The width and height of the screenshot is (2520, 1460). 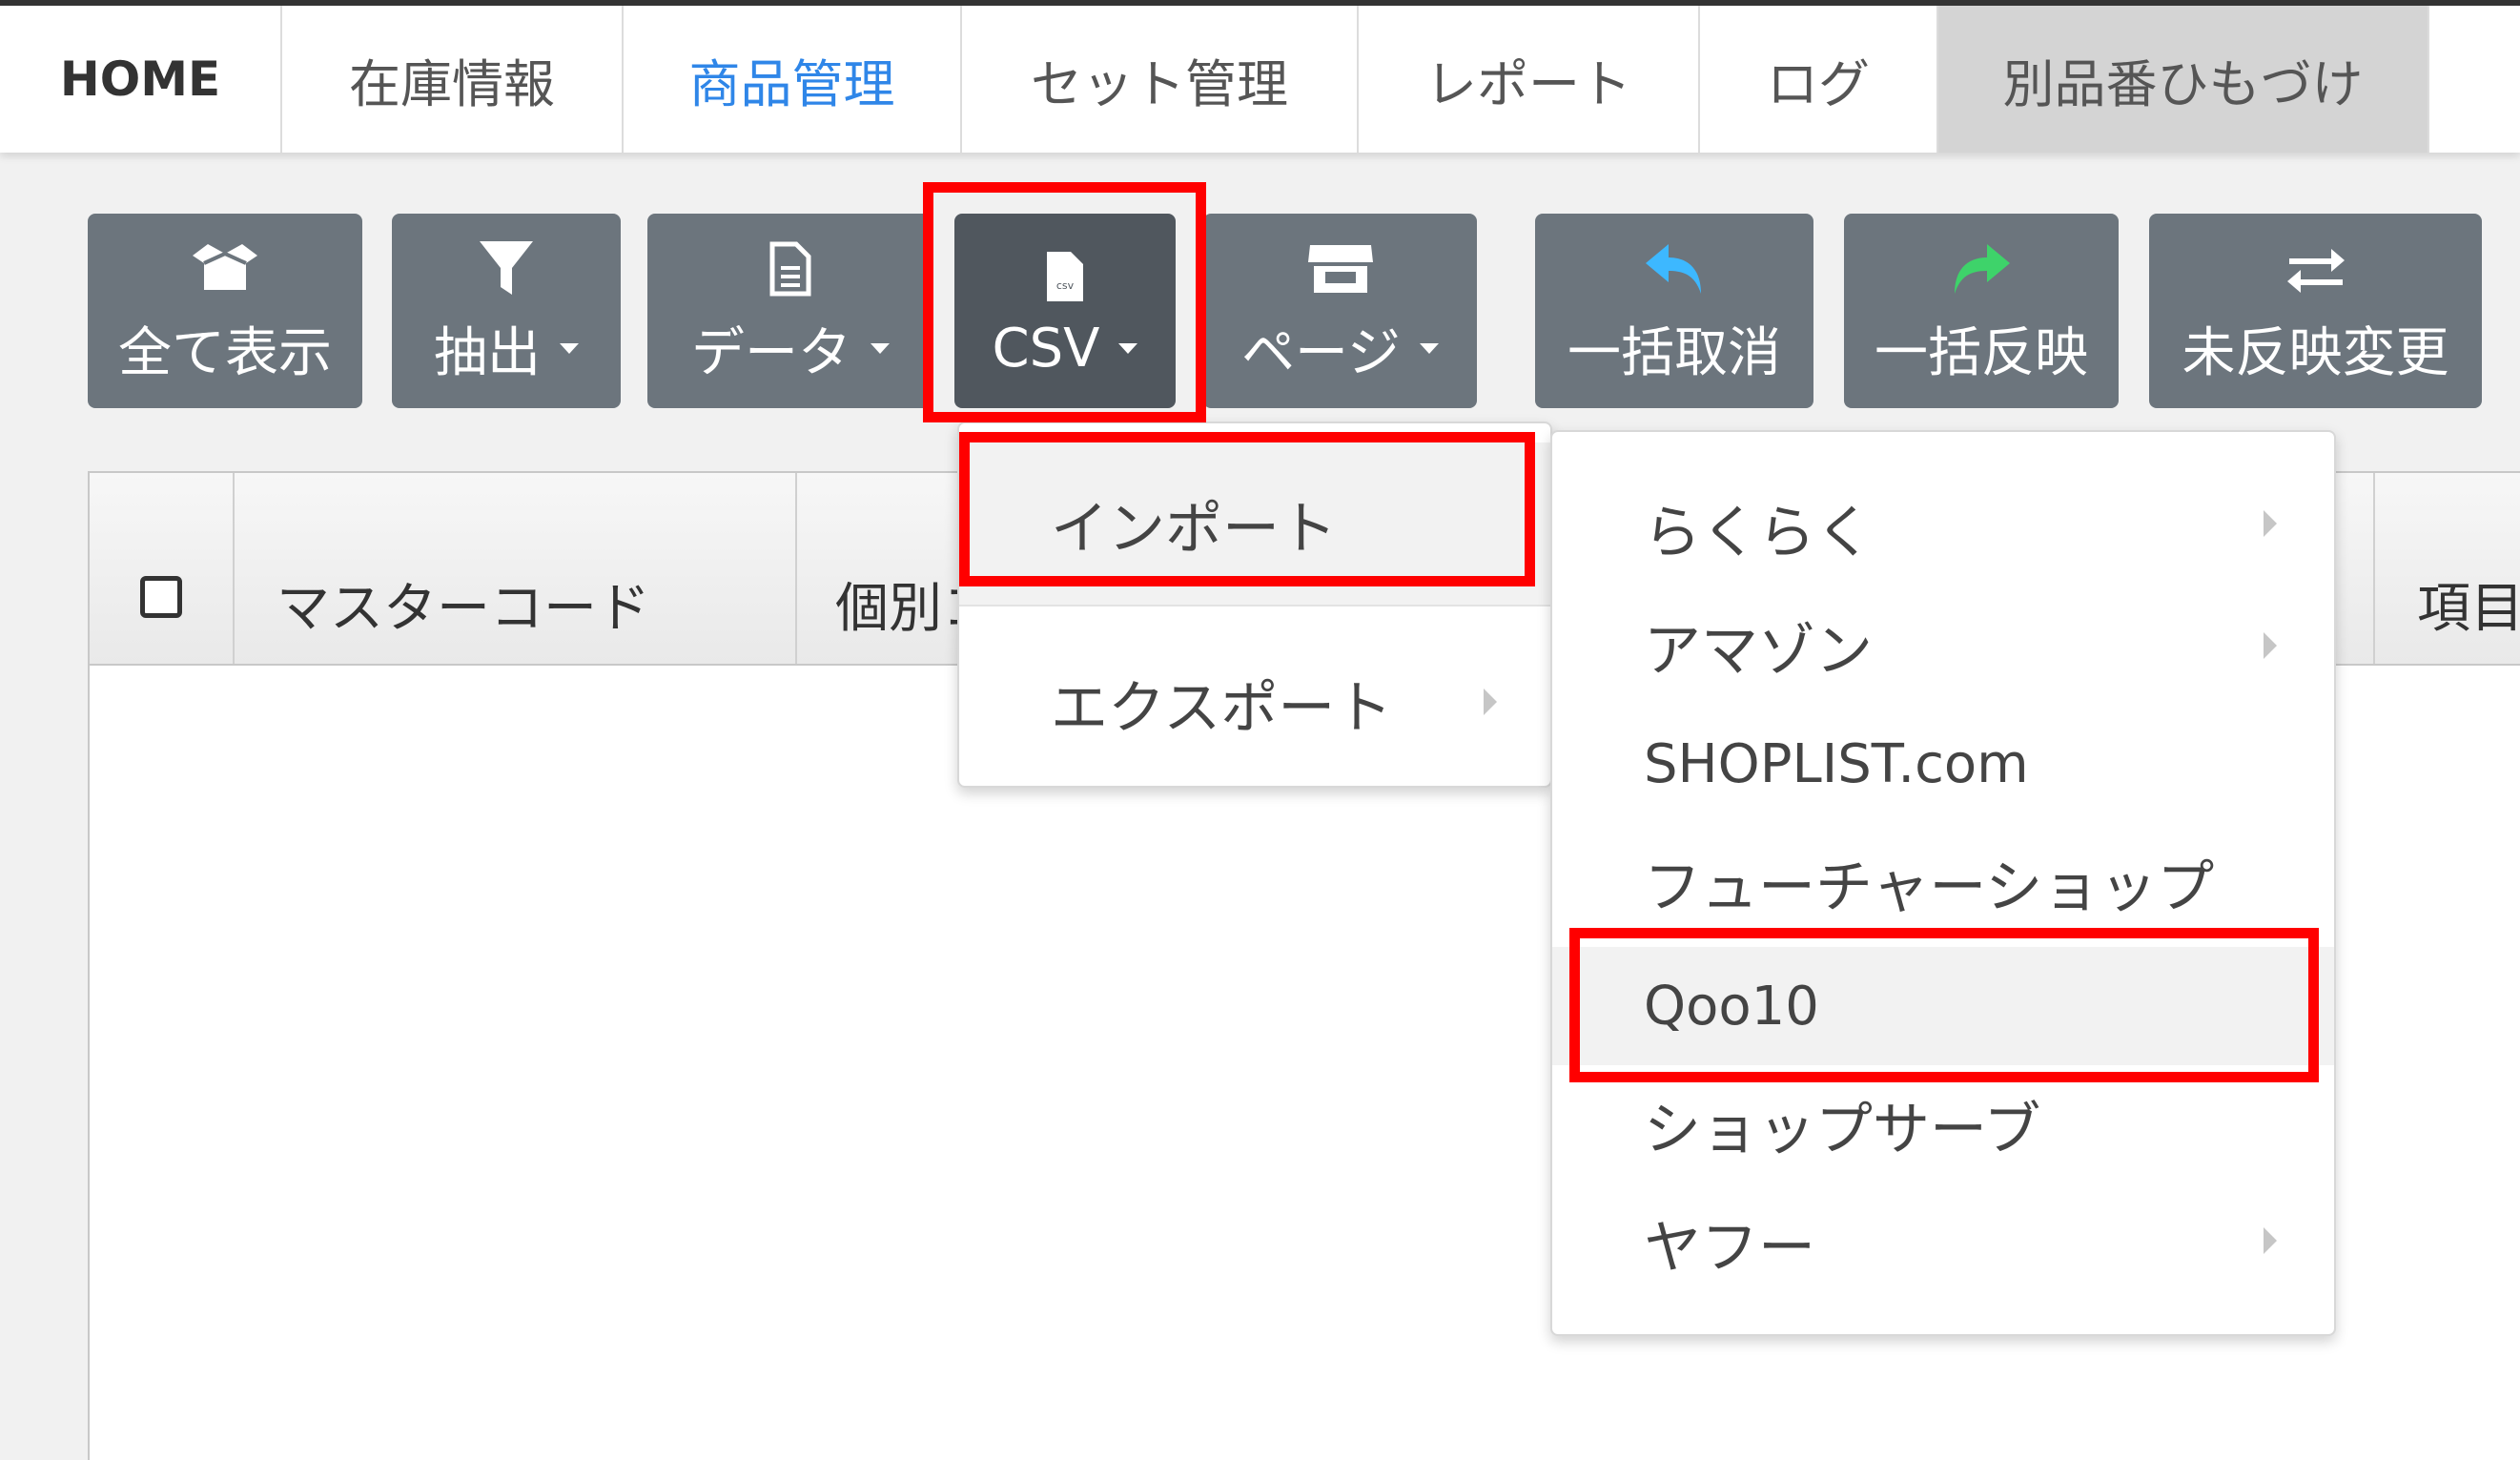 What do you see at coordinates (1943, 1242) in the screenshot?
I see `submenu-item-yahoo: ヤフー` at bounding box center [1943, 1242].